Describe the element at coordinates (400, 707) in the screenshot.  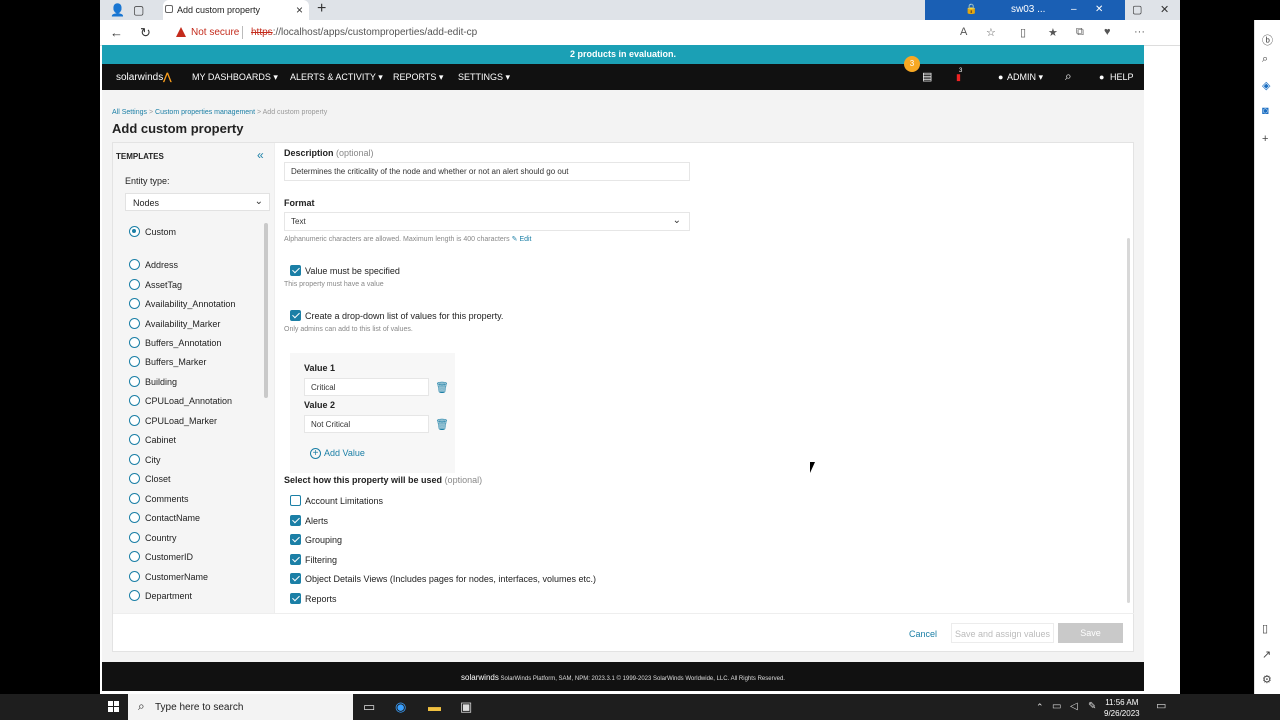
I see `edge-icon: ◉` at that location.